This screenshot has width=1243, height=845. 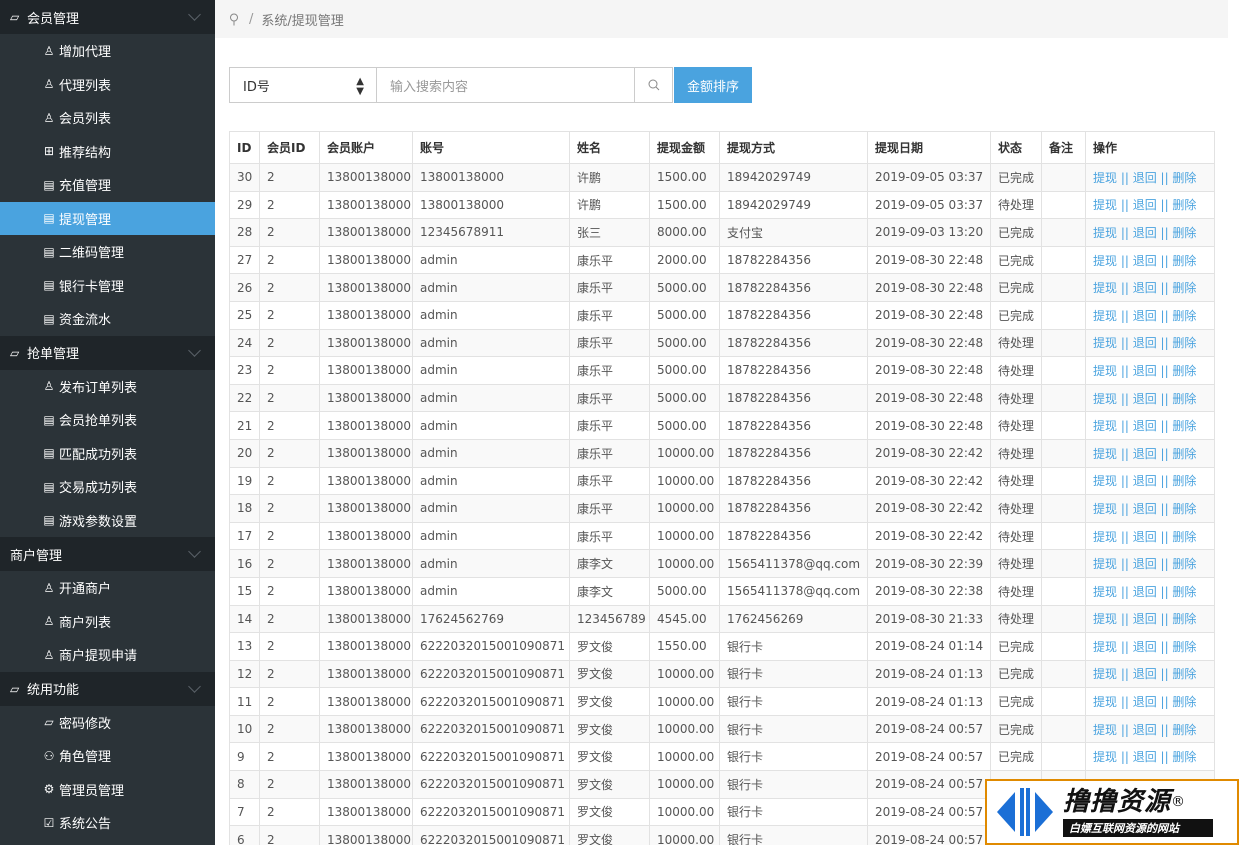 I want to click on search-field-value: ID号, so click(x=256, y=87).